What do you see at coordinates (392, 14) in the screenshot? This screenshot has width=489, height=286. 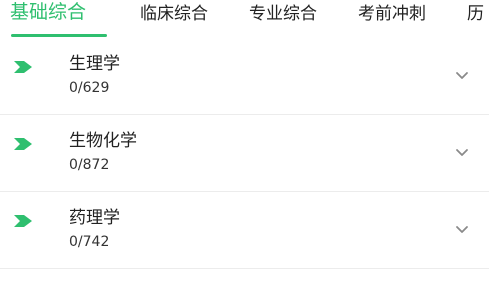 I see `tab-pre-exam-sprint: 考前冲刺` at bounding box center [392, 14].